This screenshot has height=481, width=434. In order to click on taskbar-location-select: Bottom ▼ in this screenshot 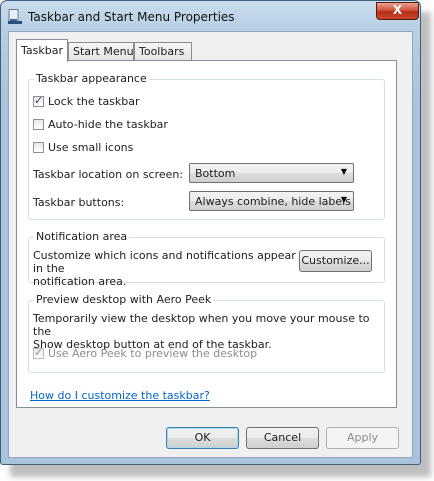, I will do `click(271, 173)`.